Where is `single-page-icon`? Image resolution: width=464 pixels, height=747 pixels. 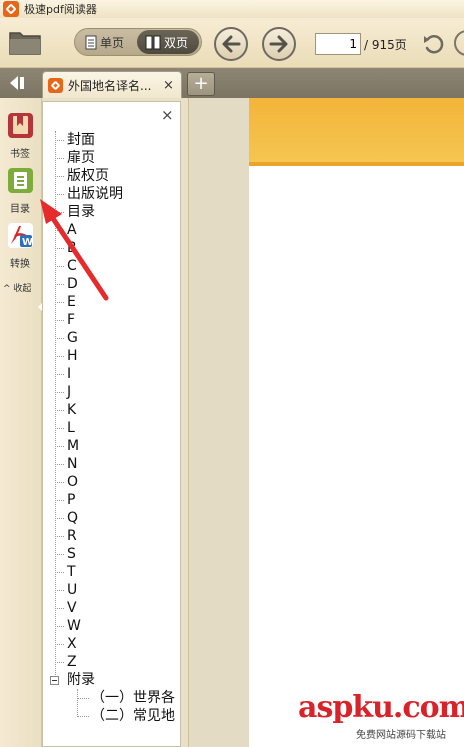
single-page-icon is located at coordinates (91, 42).